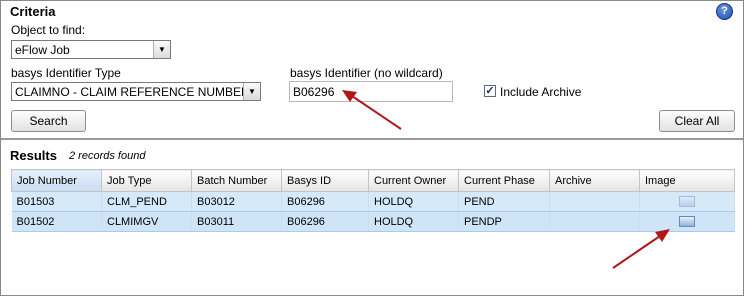 The height and width of the screenshot is (296, 744). Describe the element at coordinates (376, 112) in the screenshot. I see `arrow-to-identifier-line` at that location.